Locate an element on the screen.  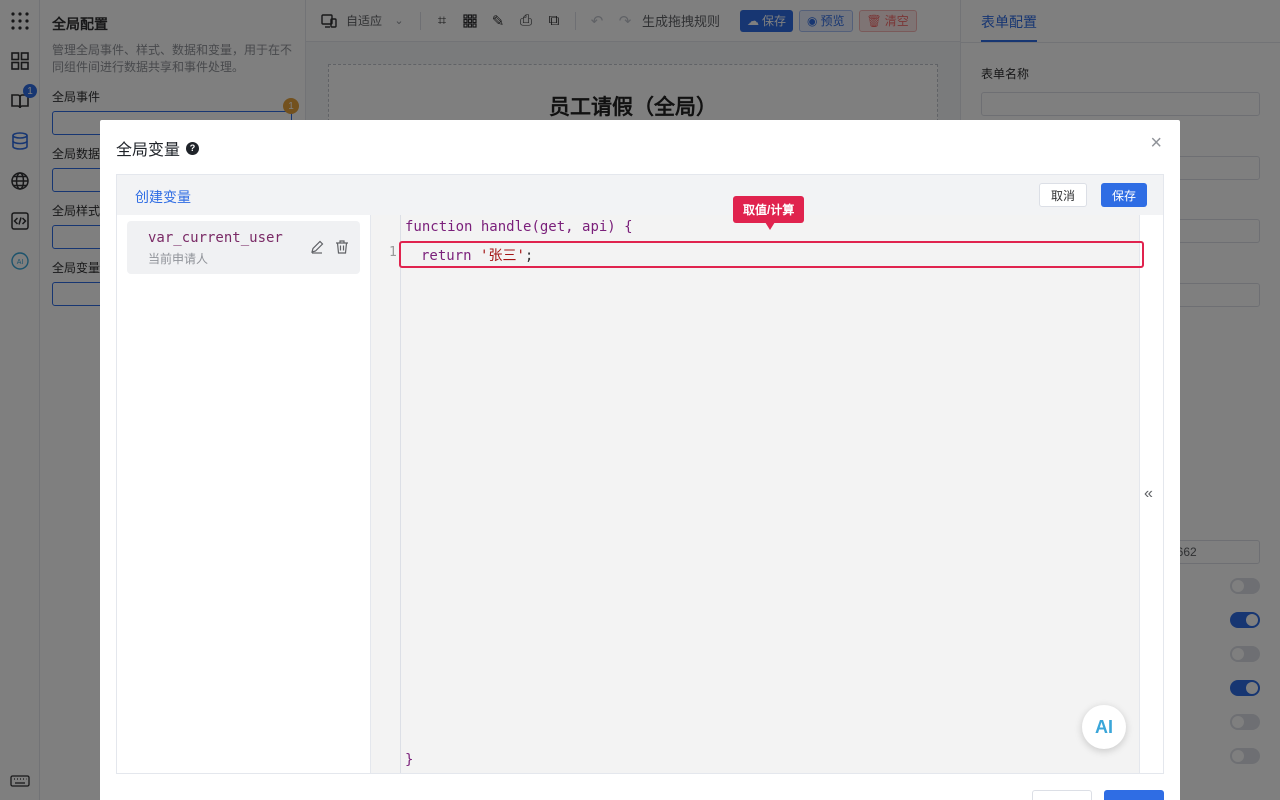
code-closing-brace: } is located at coordinates (409, 760).